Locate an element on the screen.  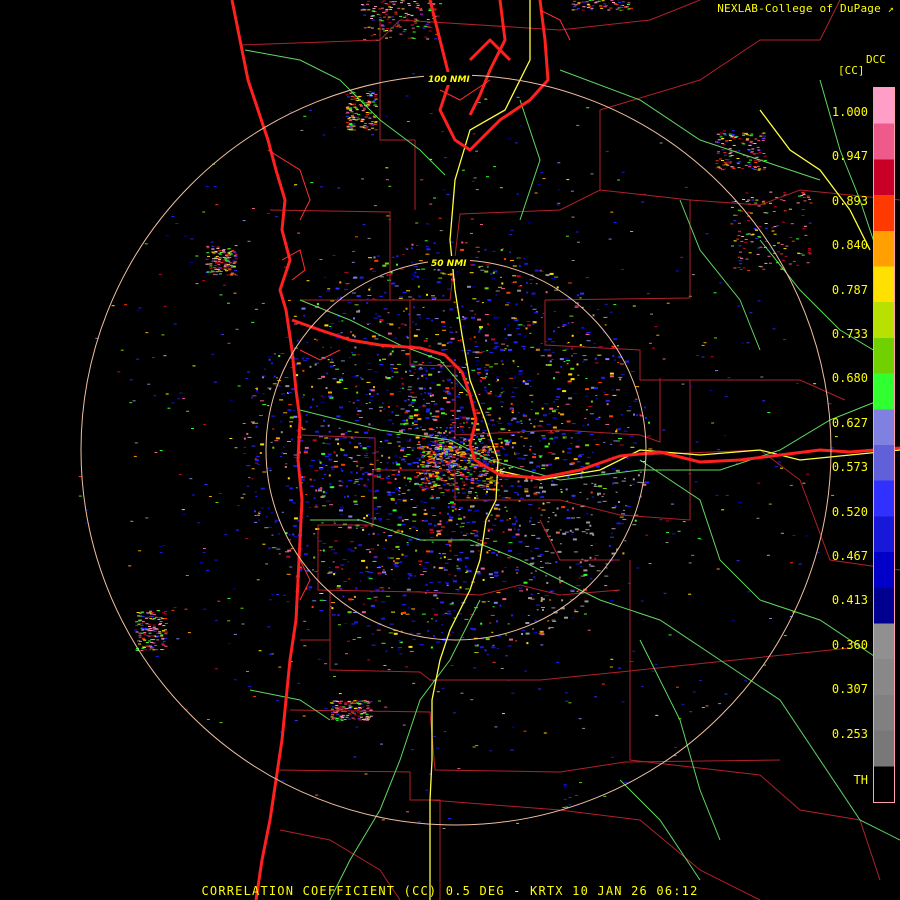
legend-label: TH is located at coordinates (860, 780).